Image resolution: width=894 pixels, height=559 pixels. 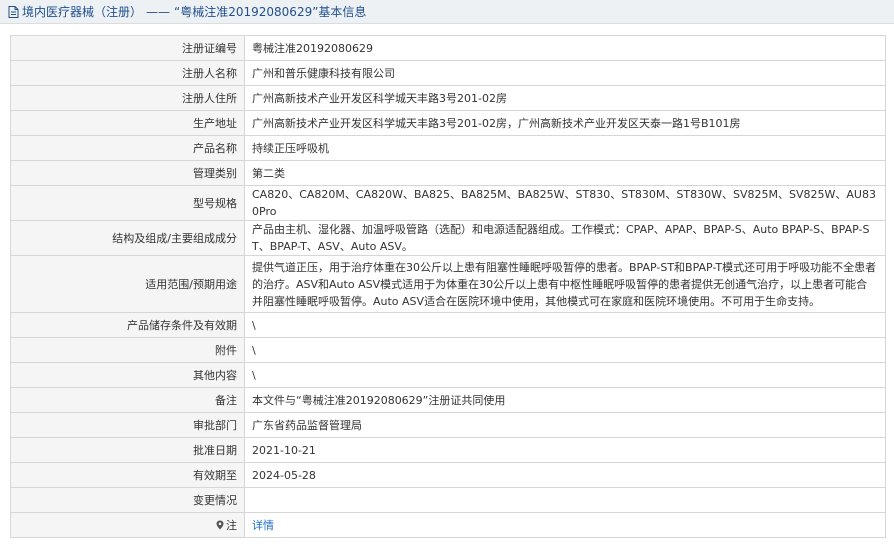 What do you see at coordinates (127, 325) in the screenshot?
I see `field-label: 产品储存条件及有效期` at bounding box center [127, 325].